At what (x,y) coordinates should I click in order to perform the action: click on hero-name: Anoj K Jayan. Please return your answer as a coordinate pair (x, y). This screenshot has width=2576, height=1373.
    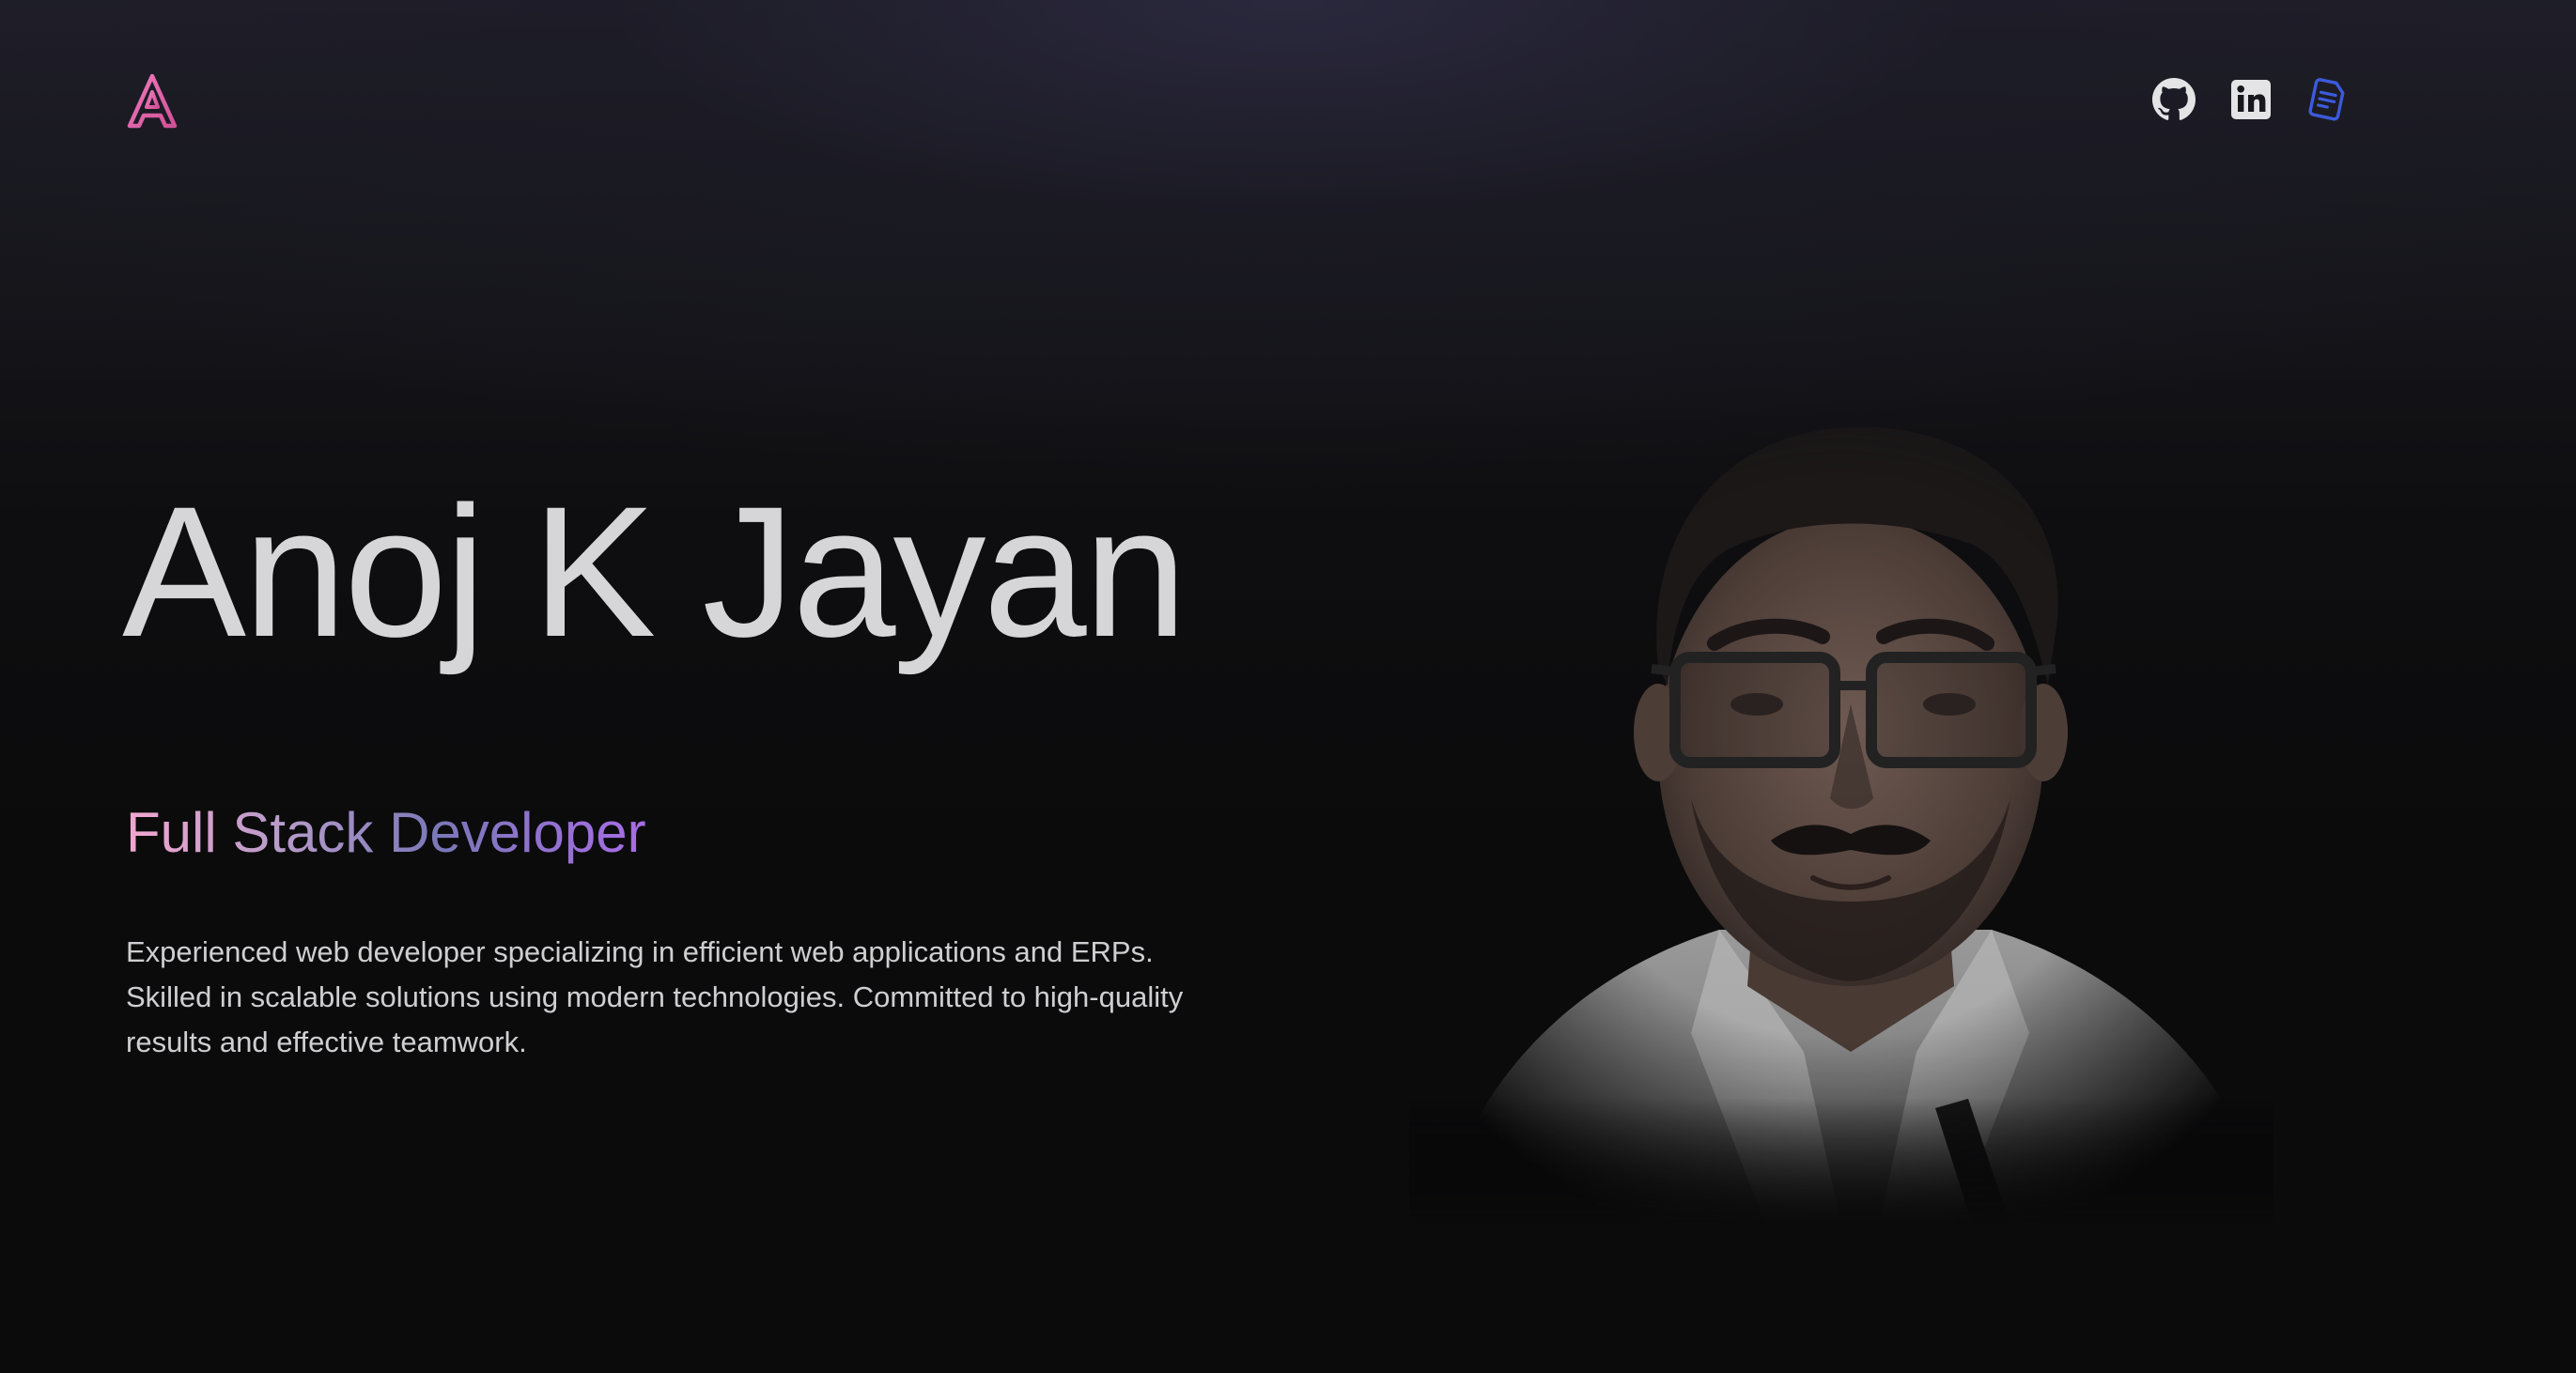
    Looking at the image, I should click on (654, 571).